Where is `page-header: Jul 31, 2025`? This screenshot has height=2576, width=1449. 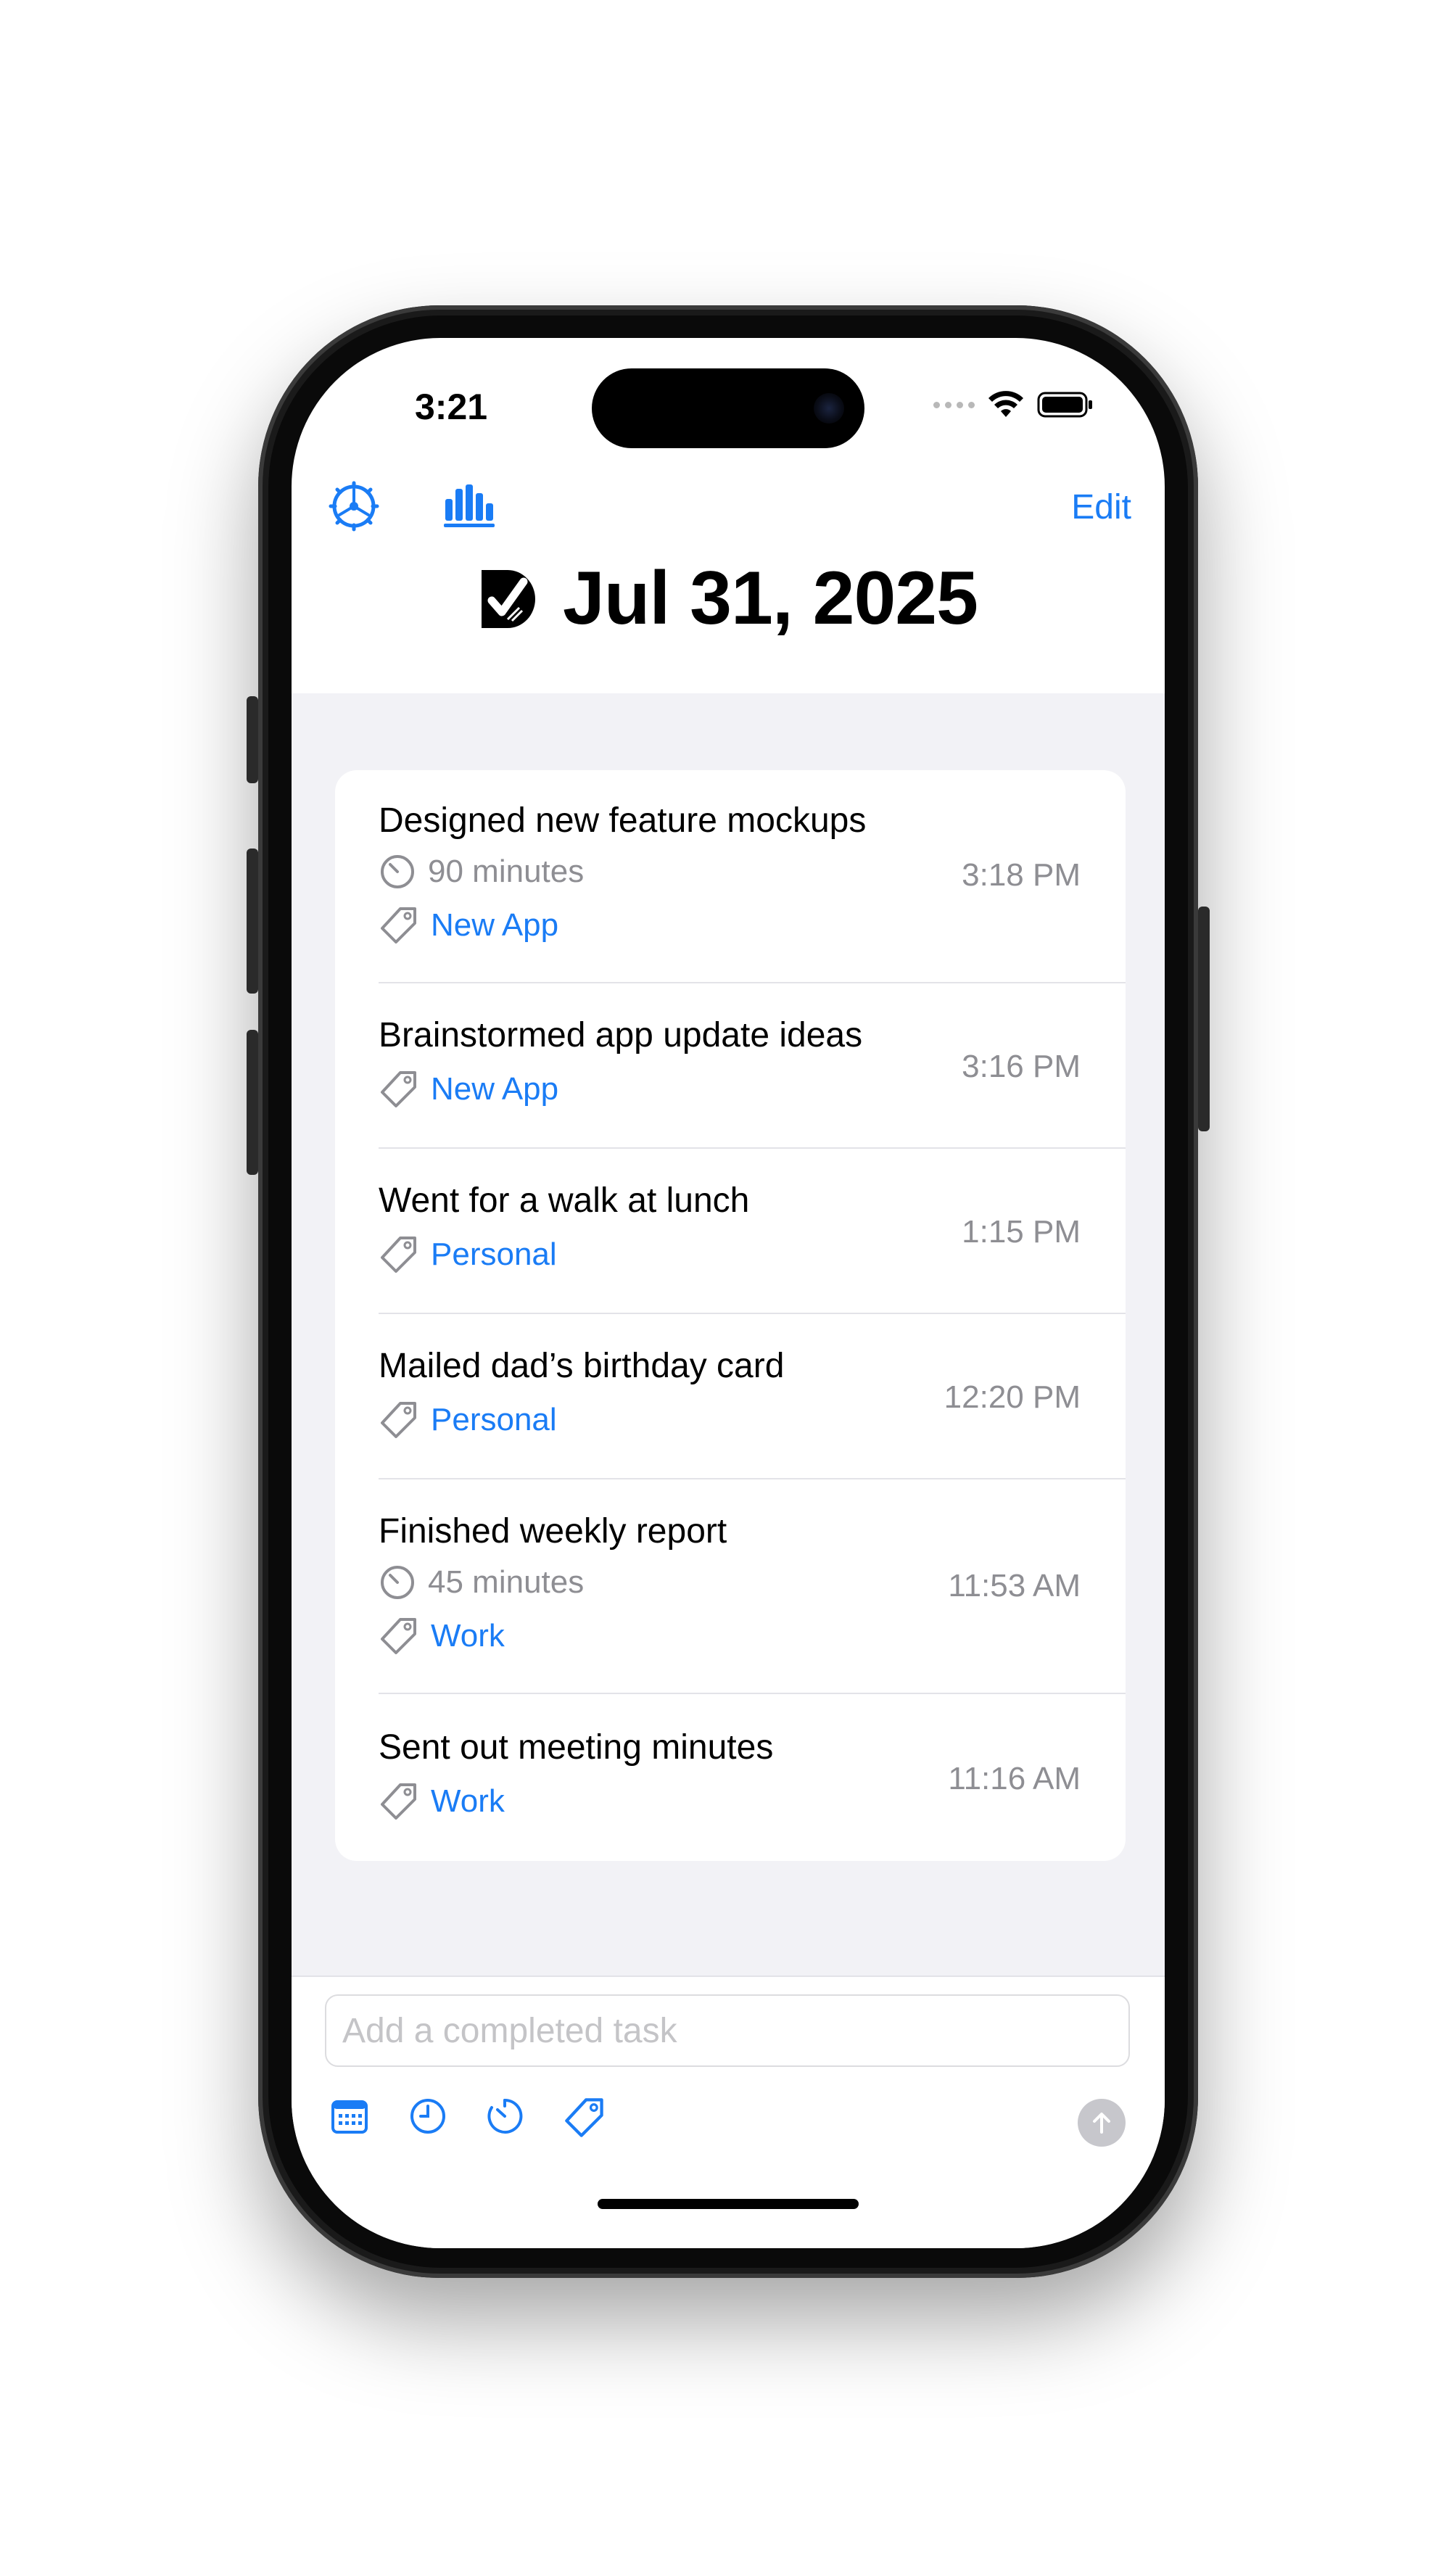
page-header: Jul 31, 2025 is located at coordinates (728, 599).